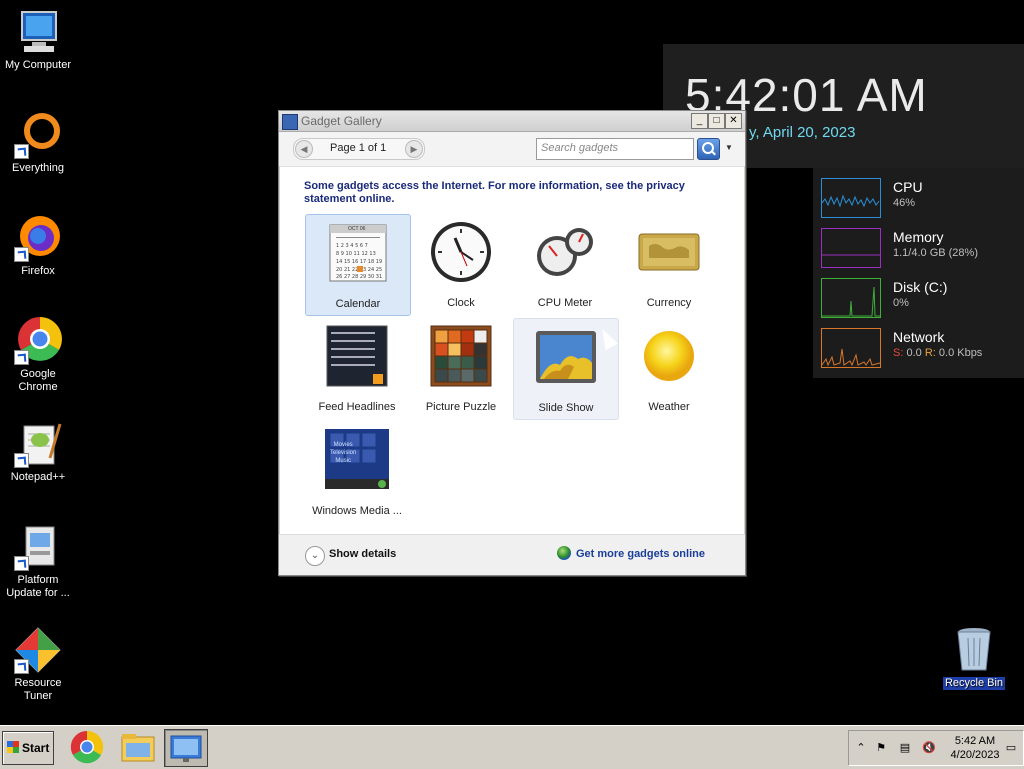 The width and height of the screenshot is (1024, 769). I want to click on currency-icon, so click(669, 252).